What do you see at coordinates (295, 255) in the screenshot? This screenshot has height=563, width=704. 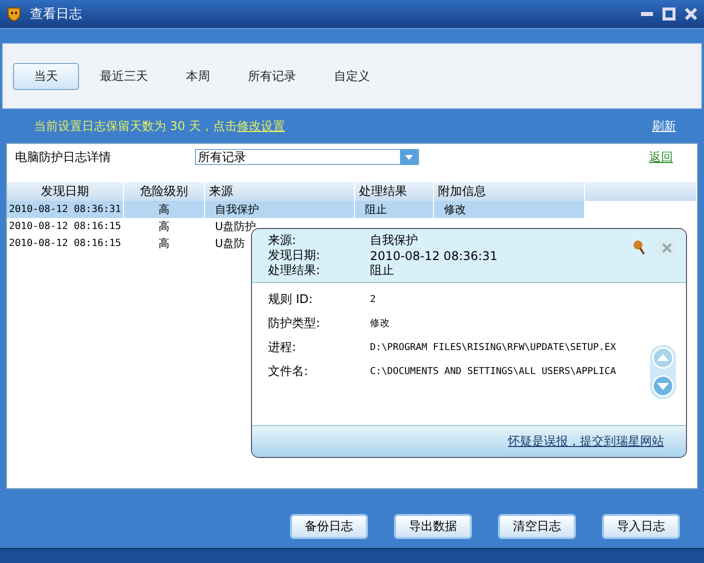 I see `field-label: 发现日期:` at bounding box center [295, 255].